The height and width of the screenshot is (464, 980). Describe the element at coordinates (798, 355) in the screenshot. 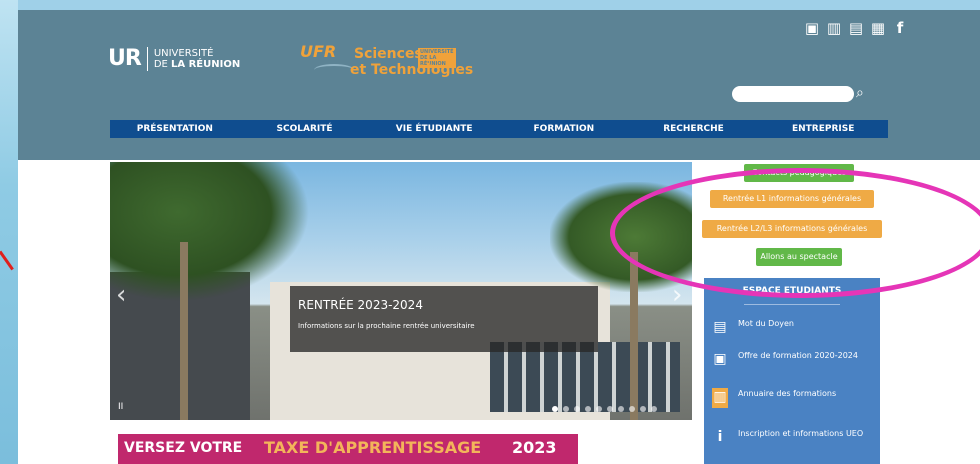

I see `espace-item-label: Offre de formation 2020-2024` at that location.